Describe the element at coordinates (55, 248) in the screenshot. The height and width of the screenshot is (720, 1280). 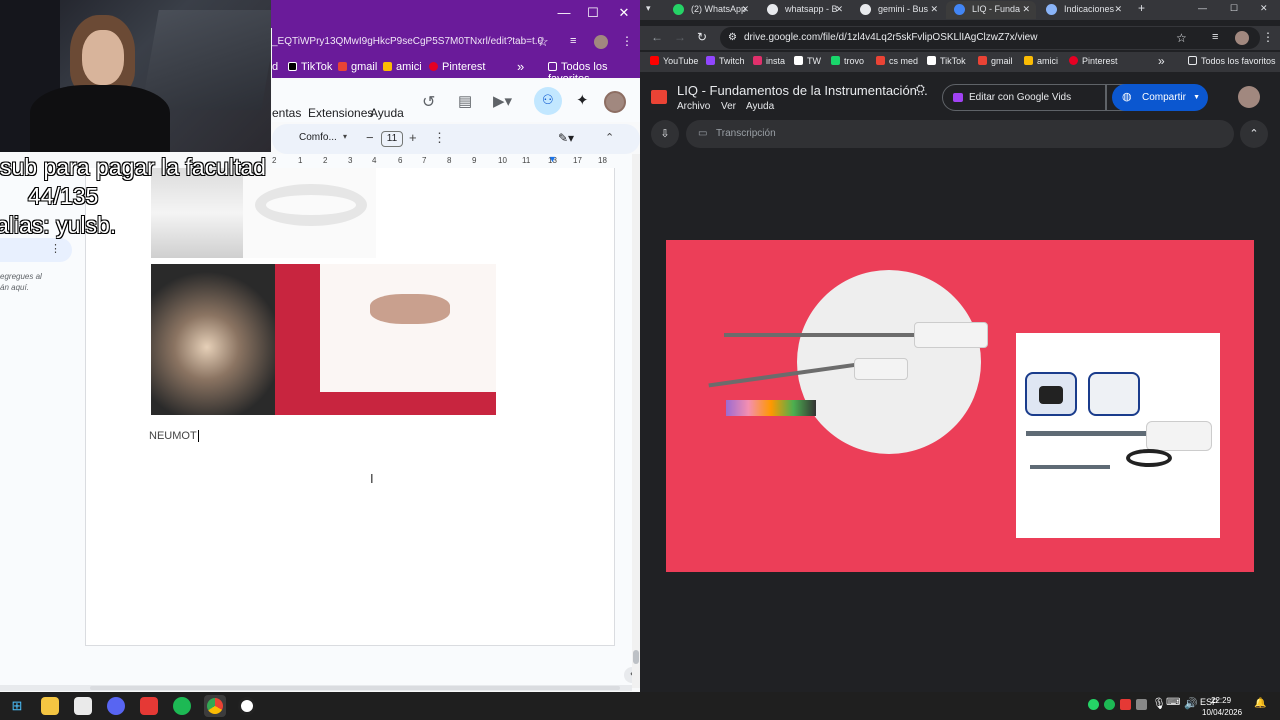
I see `outline-menu-icon: ⋮` at that location.